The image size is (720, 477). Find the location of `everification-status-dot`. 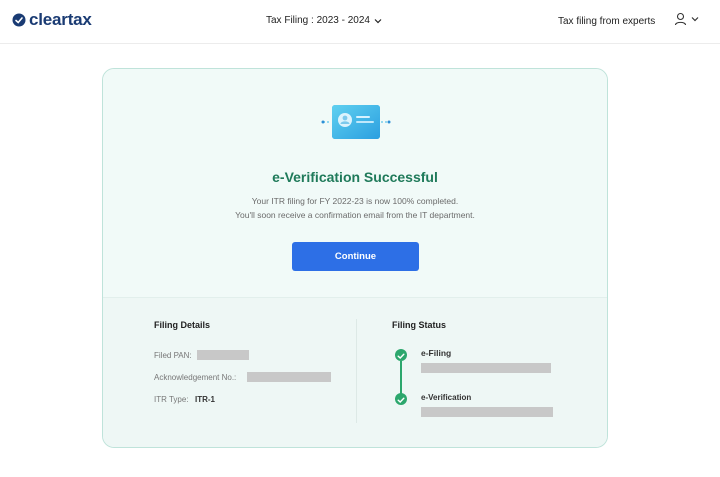

everification-status-dot is located at coordinates (401, 399).